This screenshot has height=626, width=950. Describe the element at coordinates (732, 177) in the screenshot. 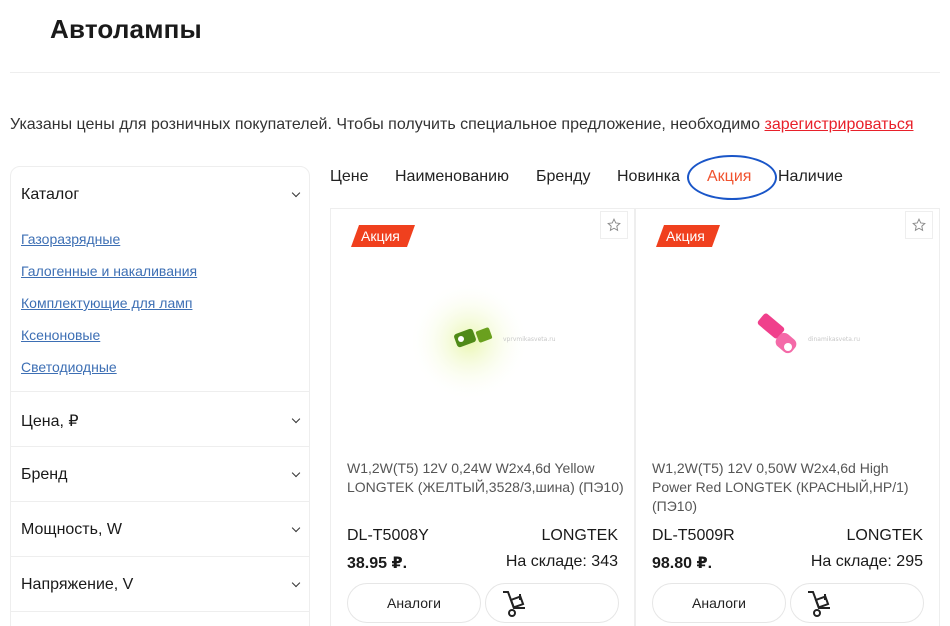

I see `highlight-circle` at that location.